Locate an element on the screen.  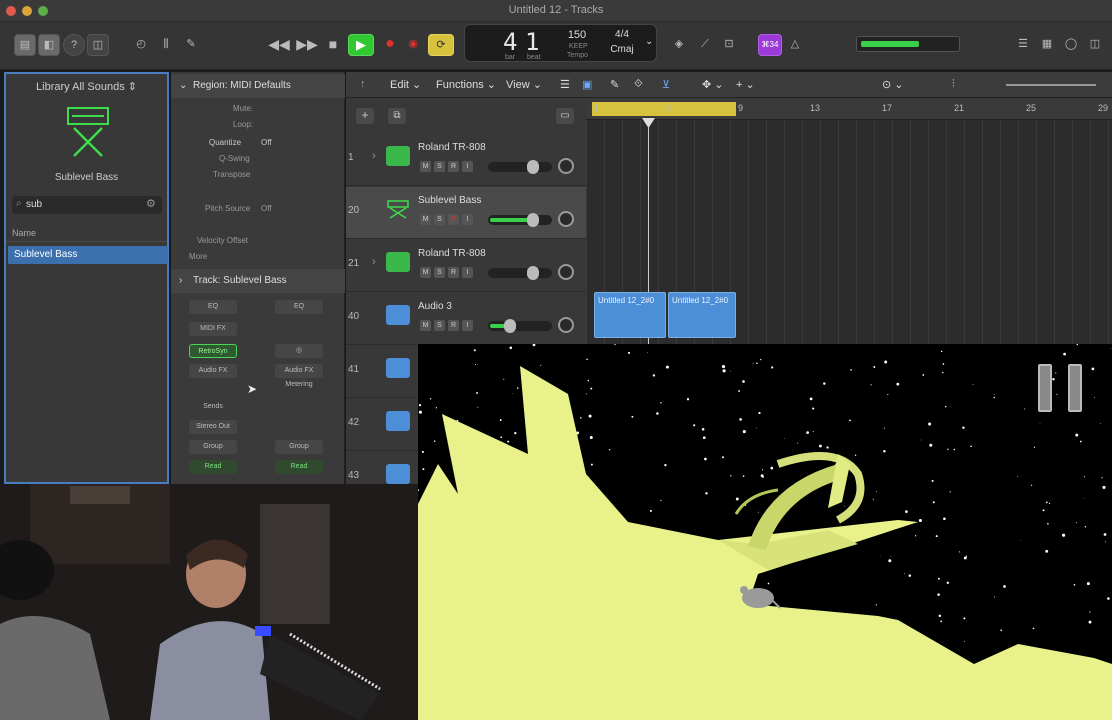
lcd-signature: 4/4 is located at coordinates (622, 34).